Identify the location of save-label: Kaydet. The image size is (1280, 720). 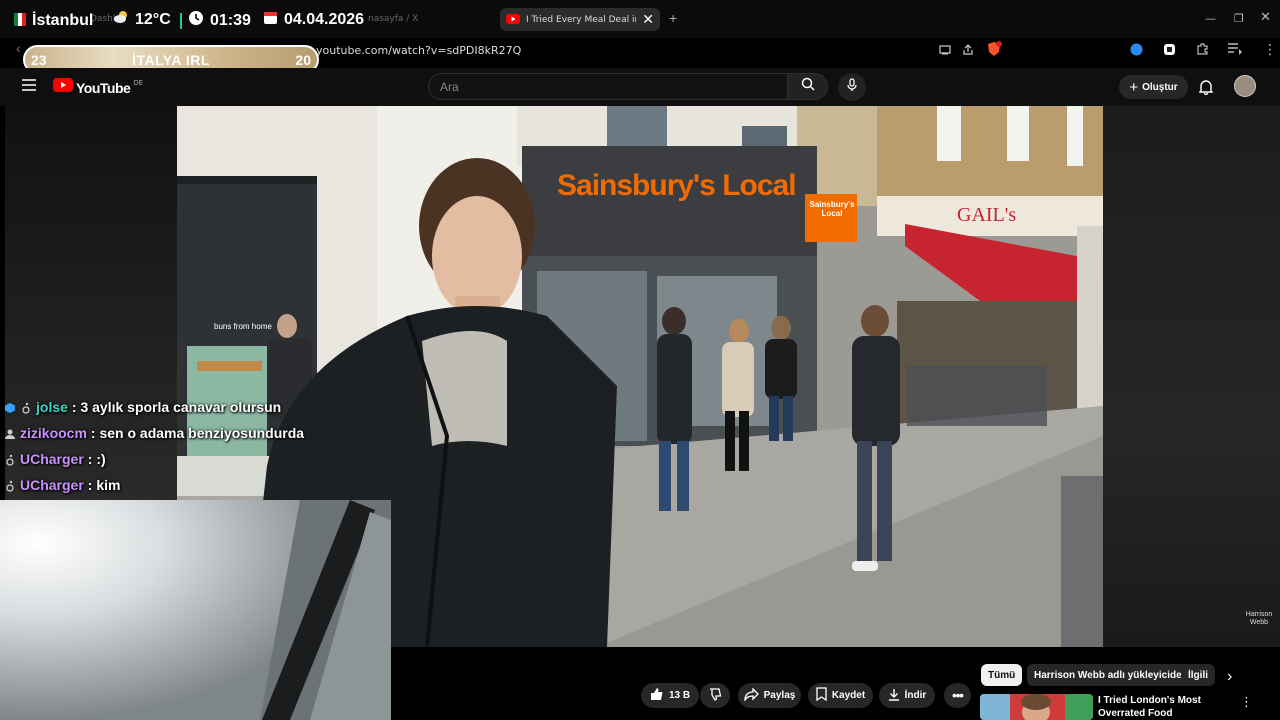
(848, 695).